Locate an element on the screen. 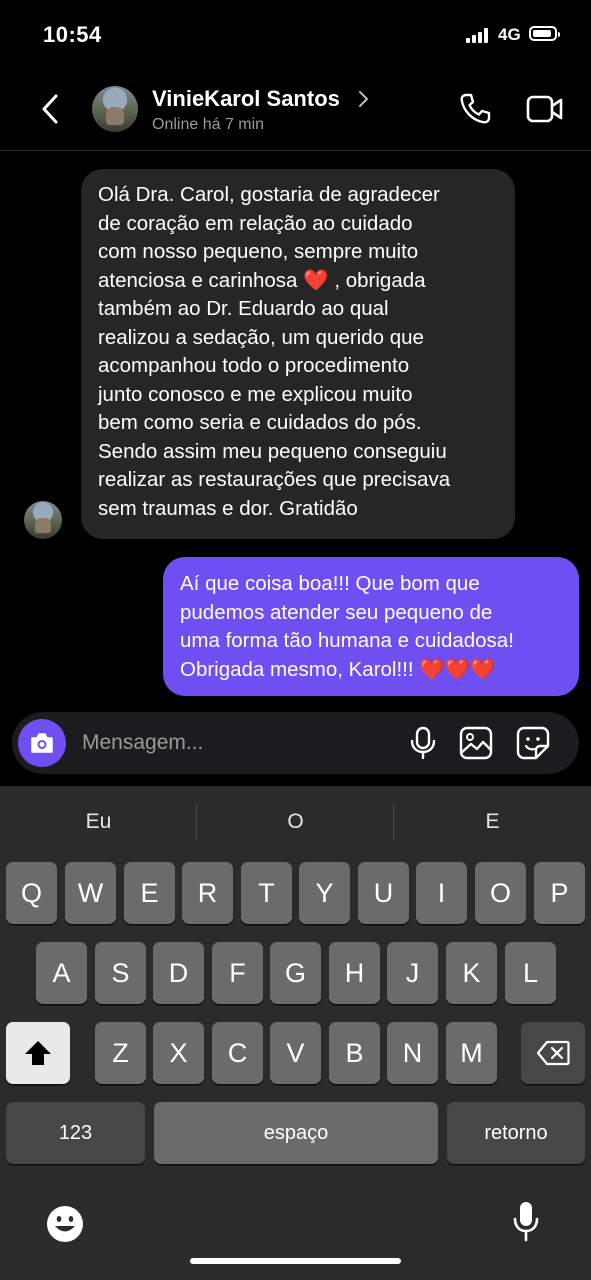 This screenshot has height=1280, width=591. suggestion-2: O is located at coordinates (295, 822).